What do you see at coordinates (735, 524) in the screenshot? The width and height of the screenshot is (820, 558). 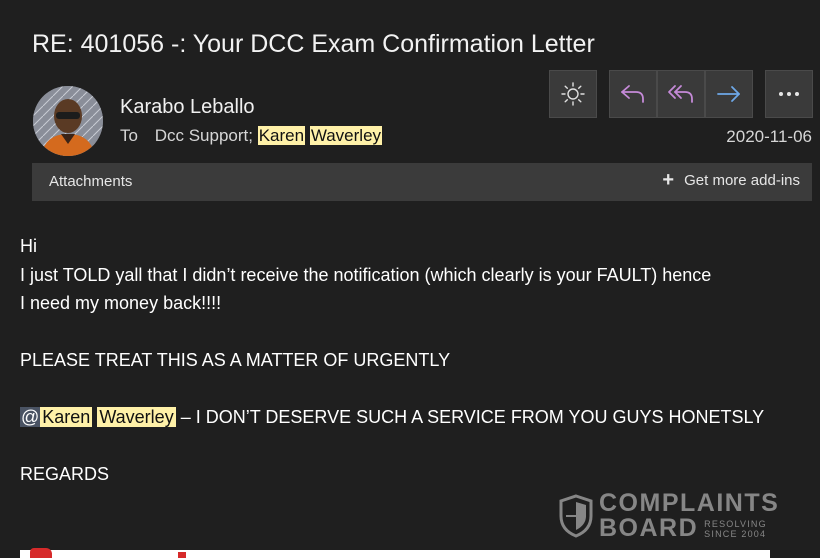 I see `watermark-tag-1: RESOLVING` at bounding box center [735, 524].